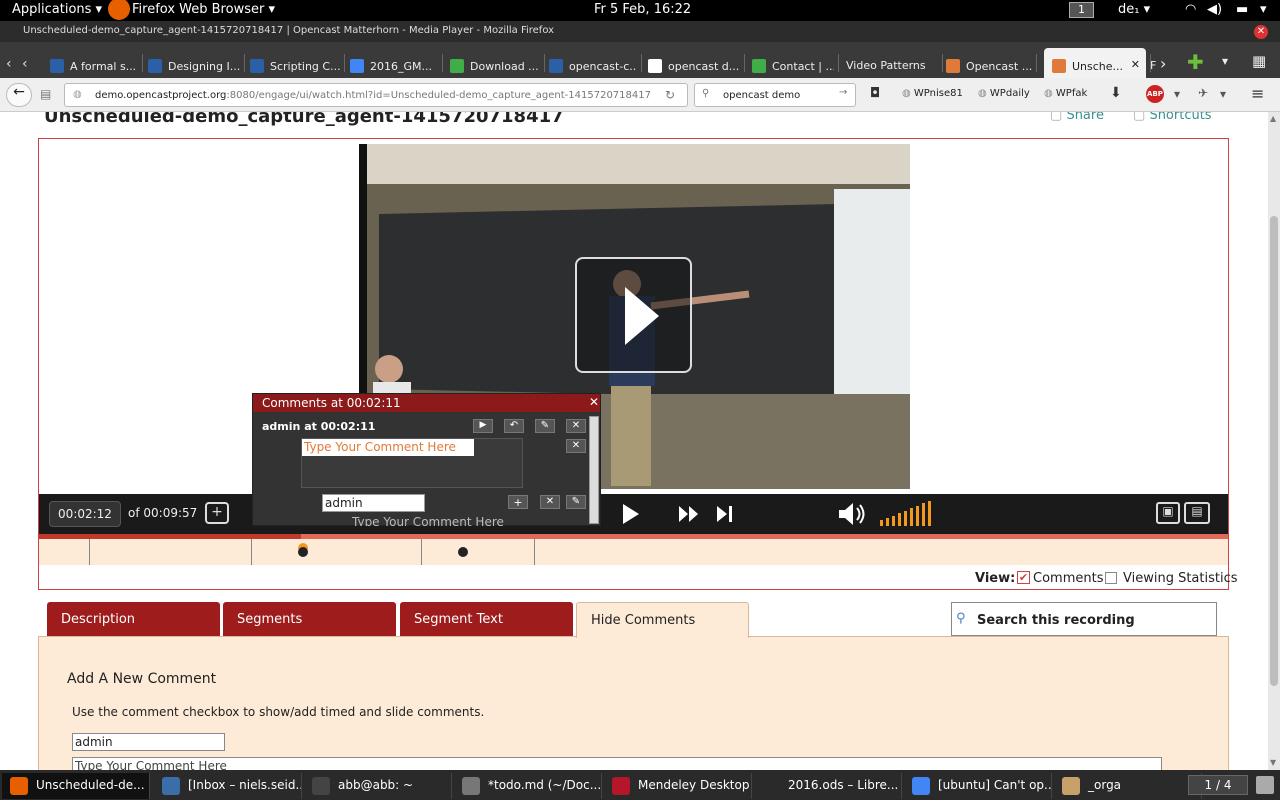 The height and width of the screenshot is (800, 1280). Describe the element at coordinates (1259, 61) in the screenshot. I see `tab-groups-icon: ▦` at that location.